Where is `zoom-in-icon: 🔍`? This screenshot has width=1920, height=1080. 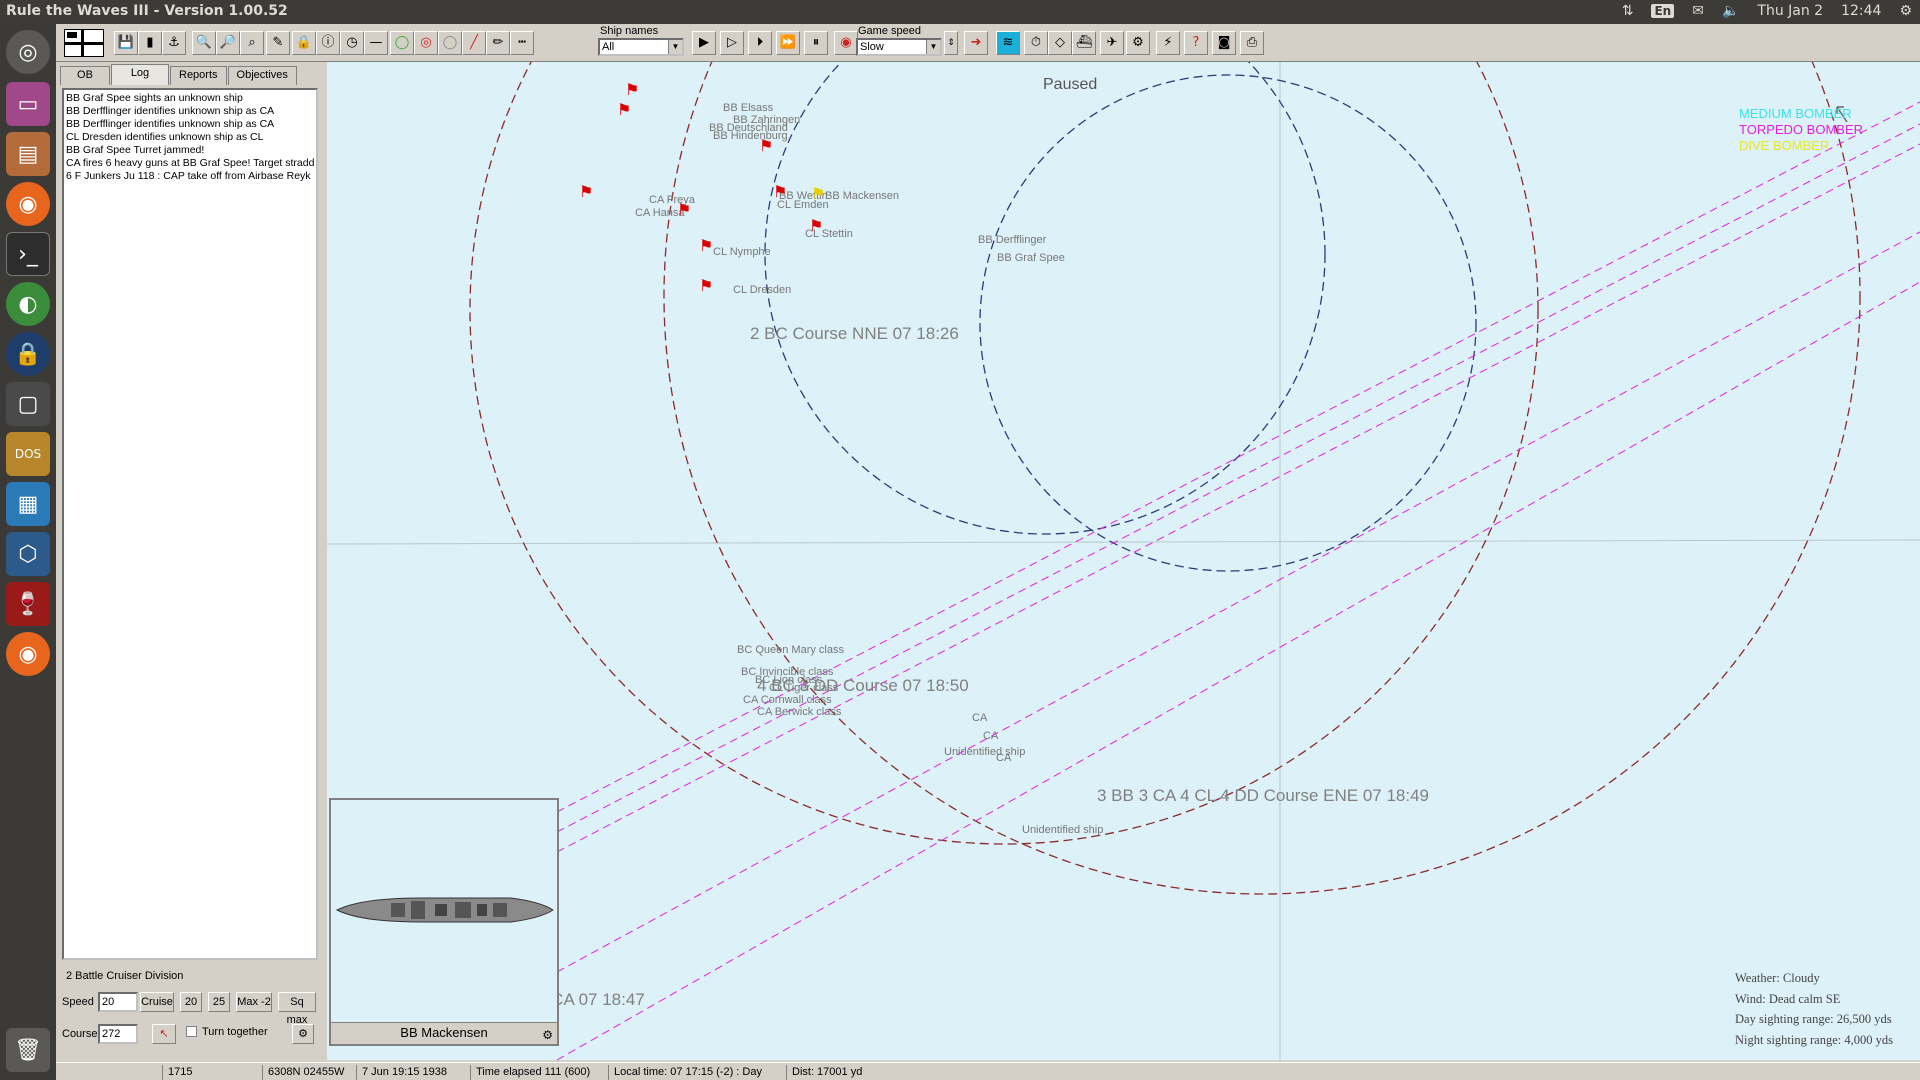 zoom-in-icon: 🔍 is located at coordinates (204, 43).